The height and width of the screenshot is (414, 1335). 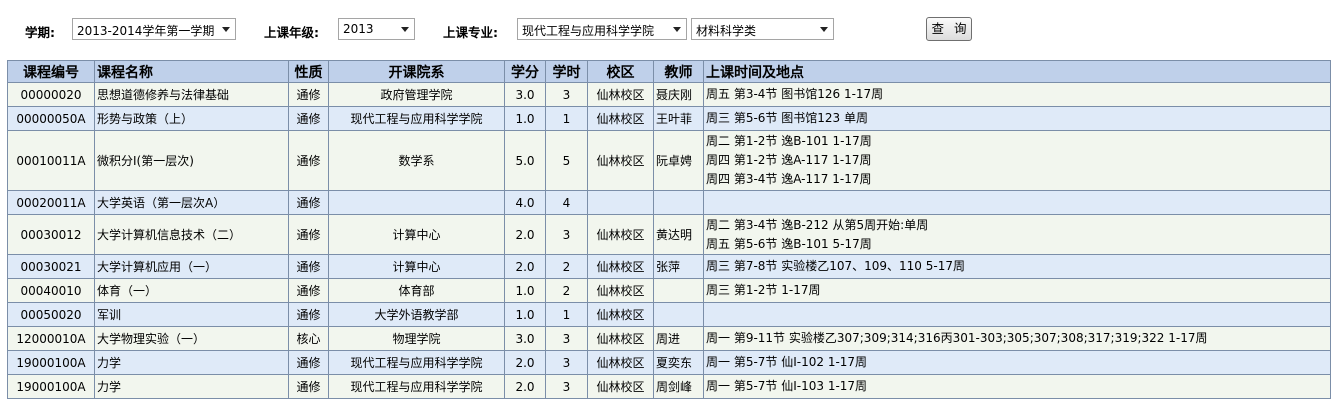 I want to click on query-button: 查 询, so click(x=949, y=29).